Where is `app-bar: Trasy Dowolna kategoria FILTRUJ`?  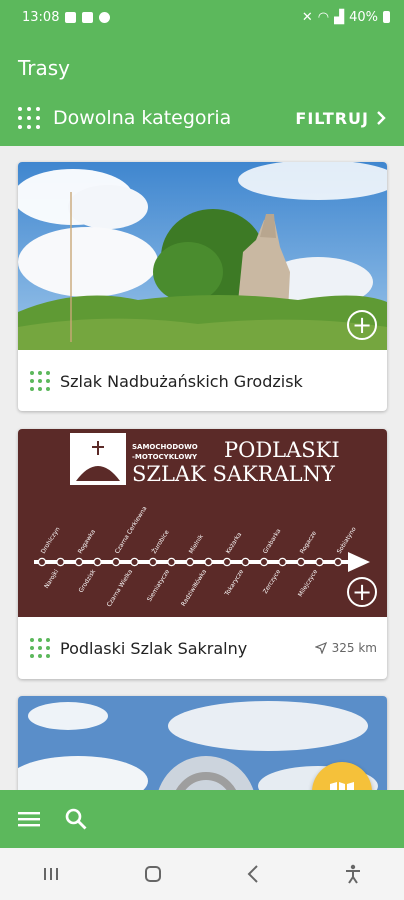
app-bar: Trasy Dowolna kategoria FILTRUJ is located at coordinates (202, 90).